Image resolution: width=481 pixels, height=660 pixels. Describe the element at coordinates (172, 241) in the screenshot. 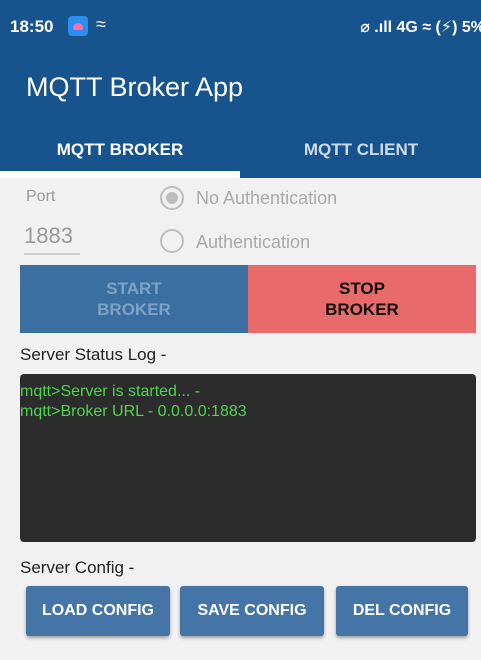

I see `authentication-radio` at that location.